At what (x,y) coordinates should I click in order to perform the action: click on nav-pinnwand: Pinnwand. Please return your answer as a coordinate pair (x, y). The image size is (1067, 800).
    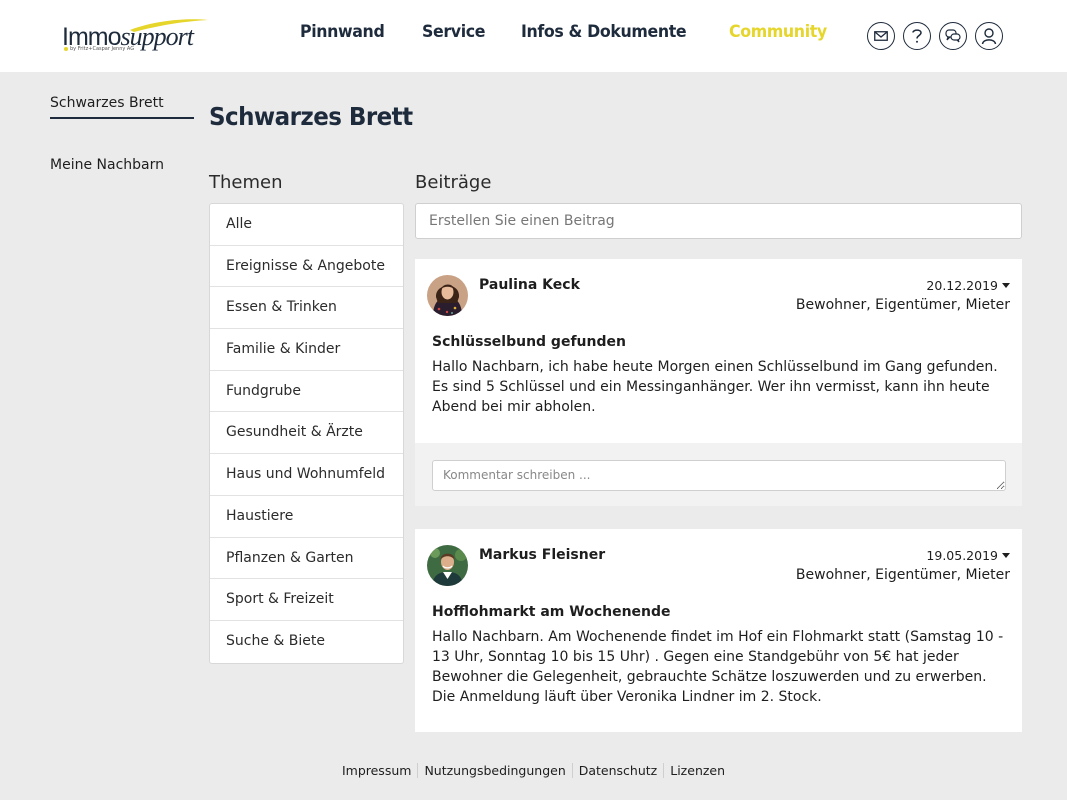
    Looking at the image, I should click on (342, 36).